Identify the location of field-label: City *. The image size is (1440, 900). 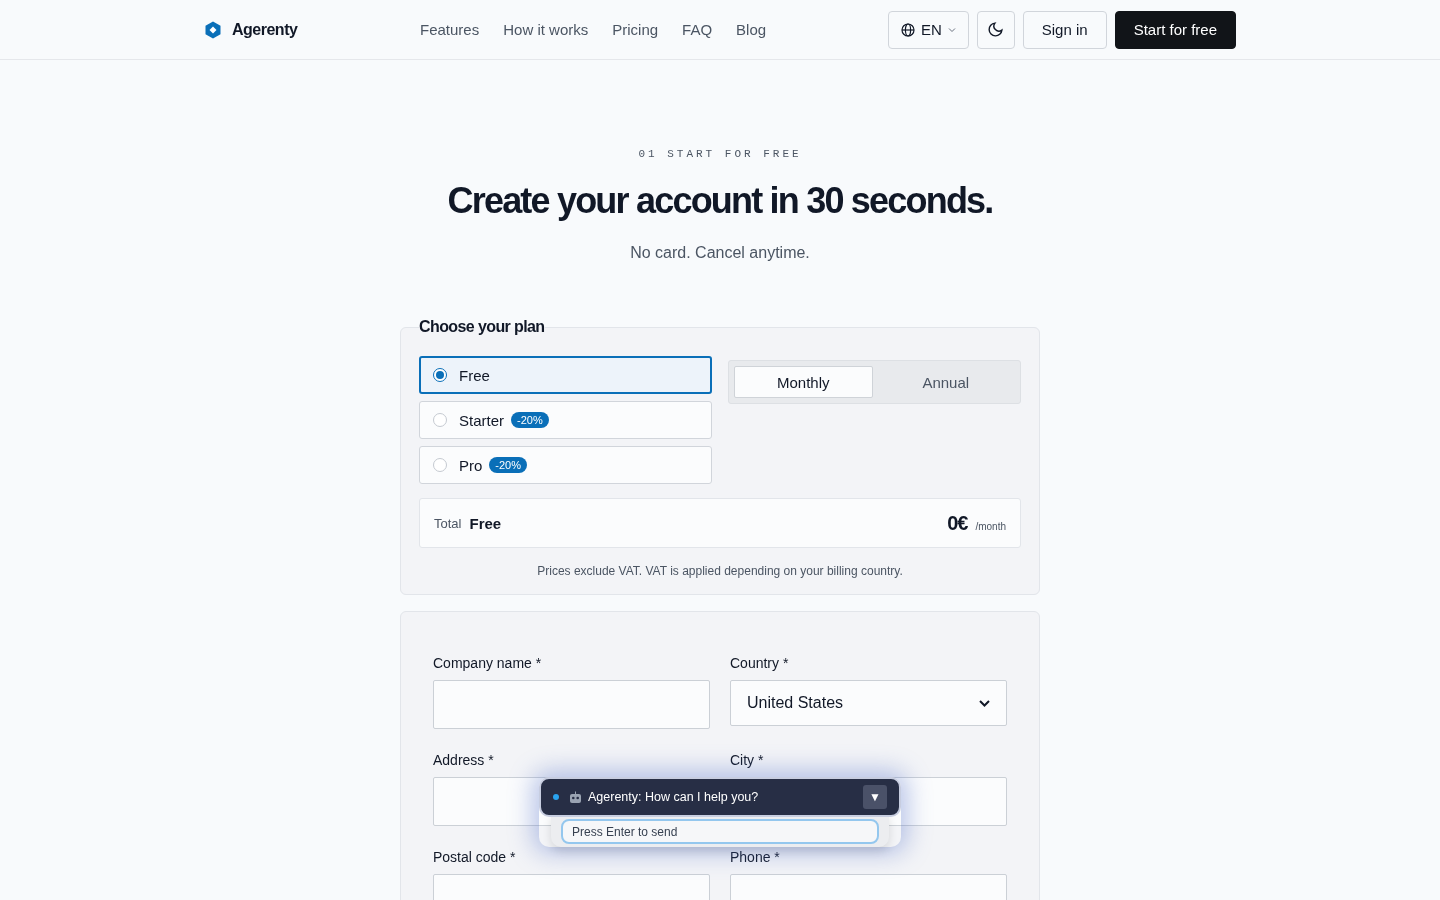
(747, 760).